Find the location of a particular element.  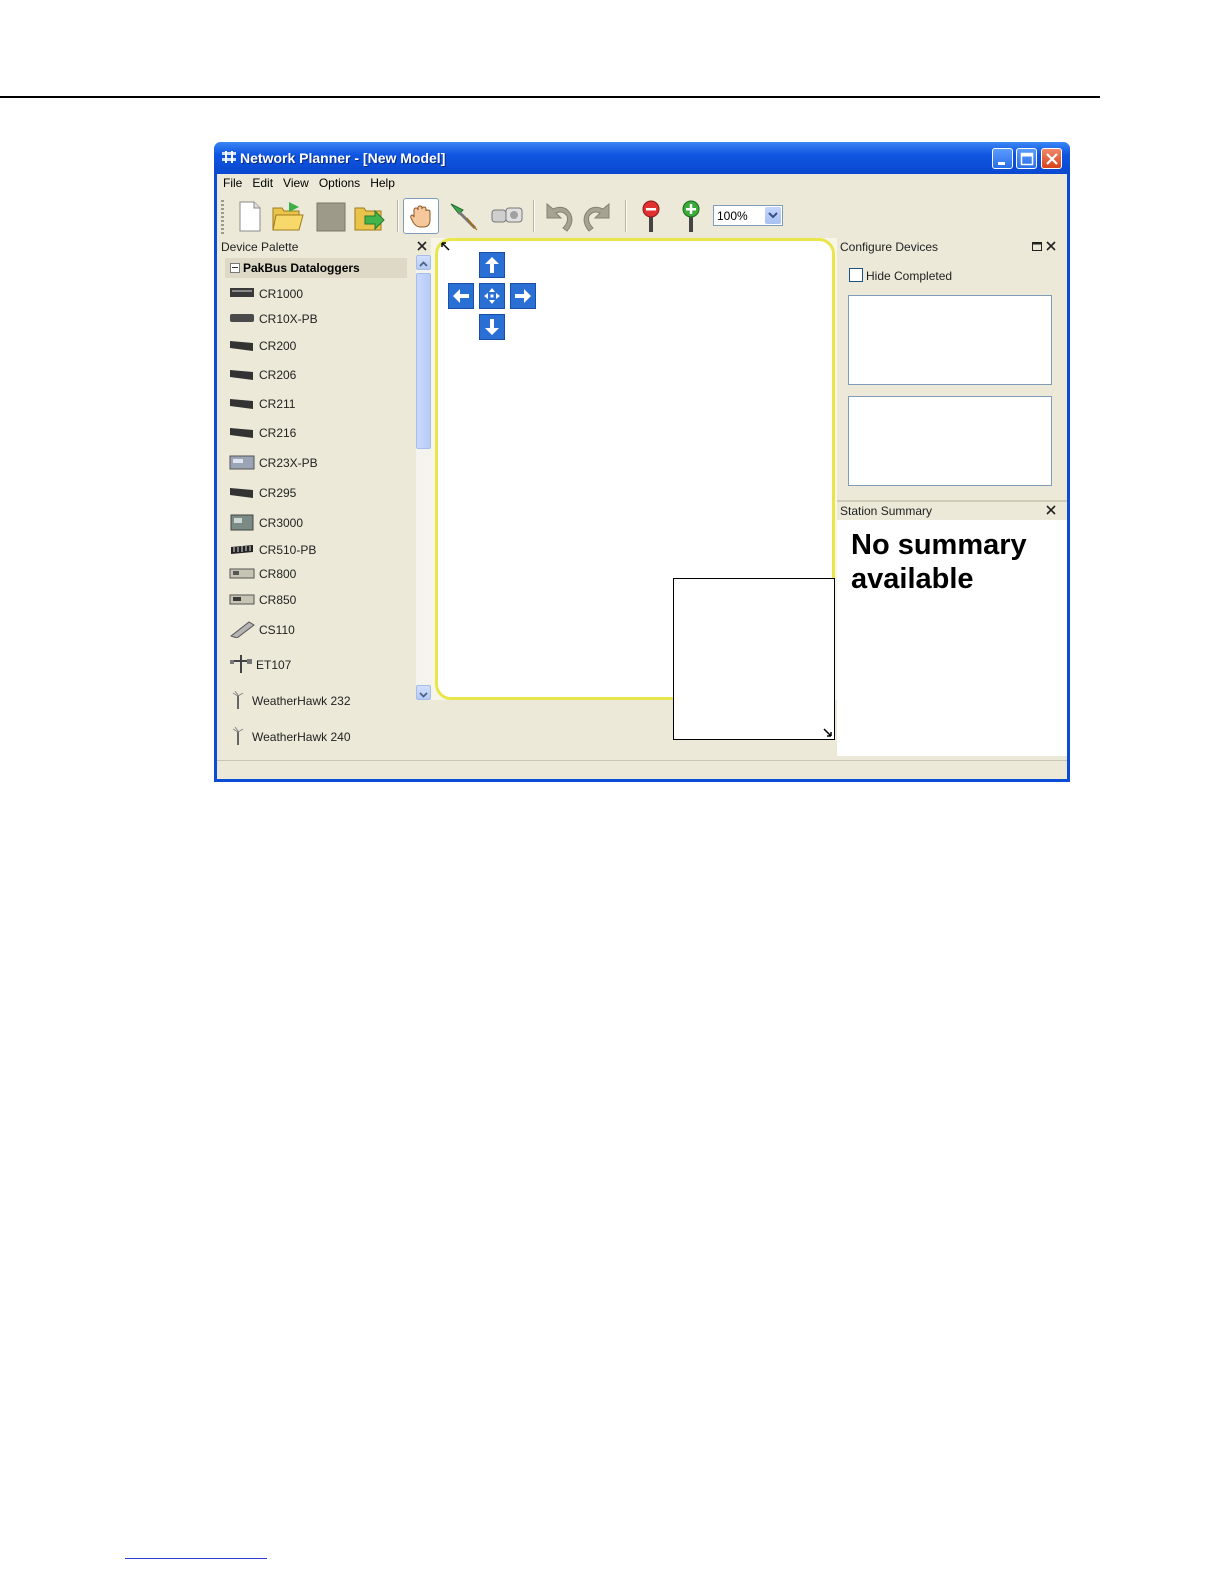

scroll-thumb is located at coordinates (423, 361).